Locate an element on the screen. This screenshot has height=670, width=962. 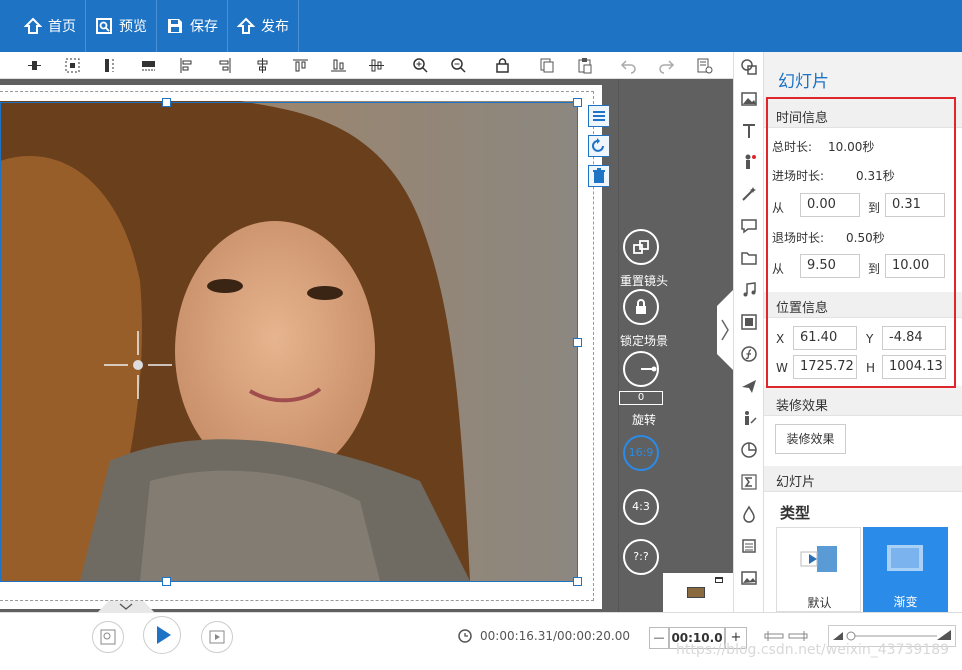
zoom-in-icon is located at coordinates (420, 65).